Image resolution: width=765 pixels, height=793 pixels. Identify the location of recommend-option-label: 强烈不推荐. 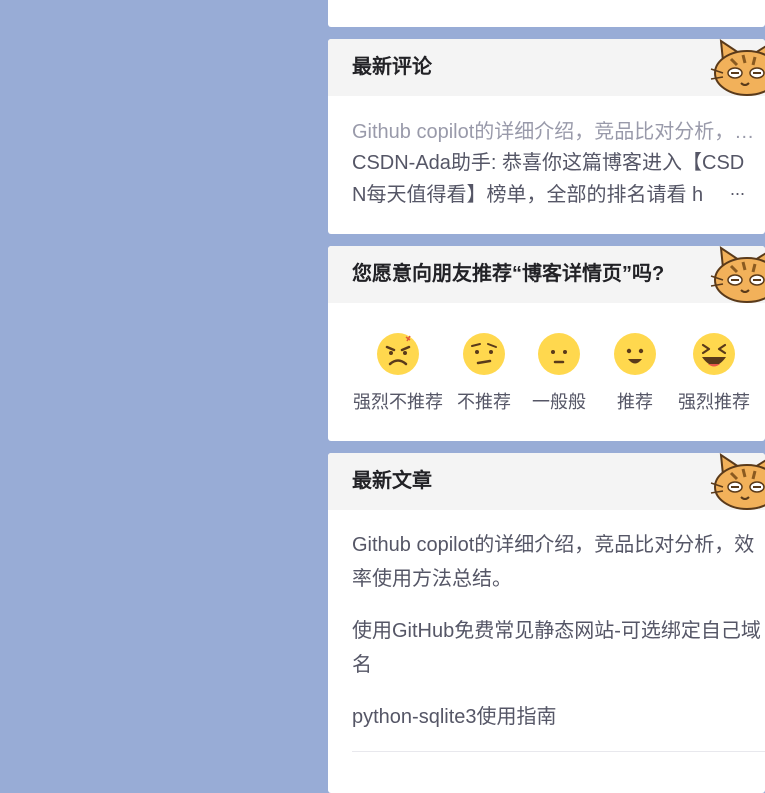
(398, 402).